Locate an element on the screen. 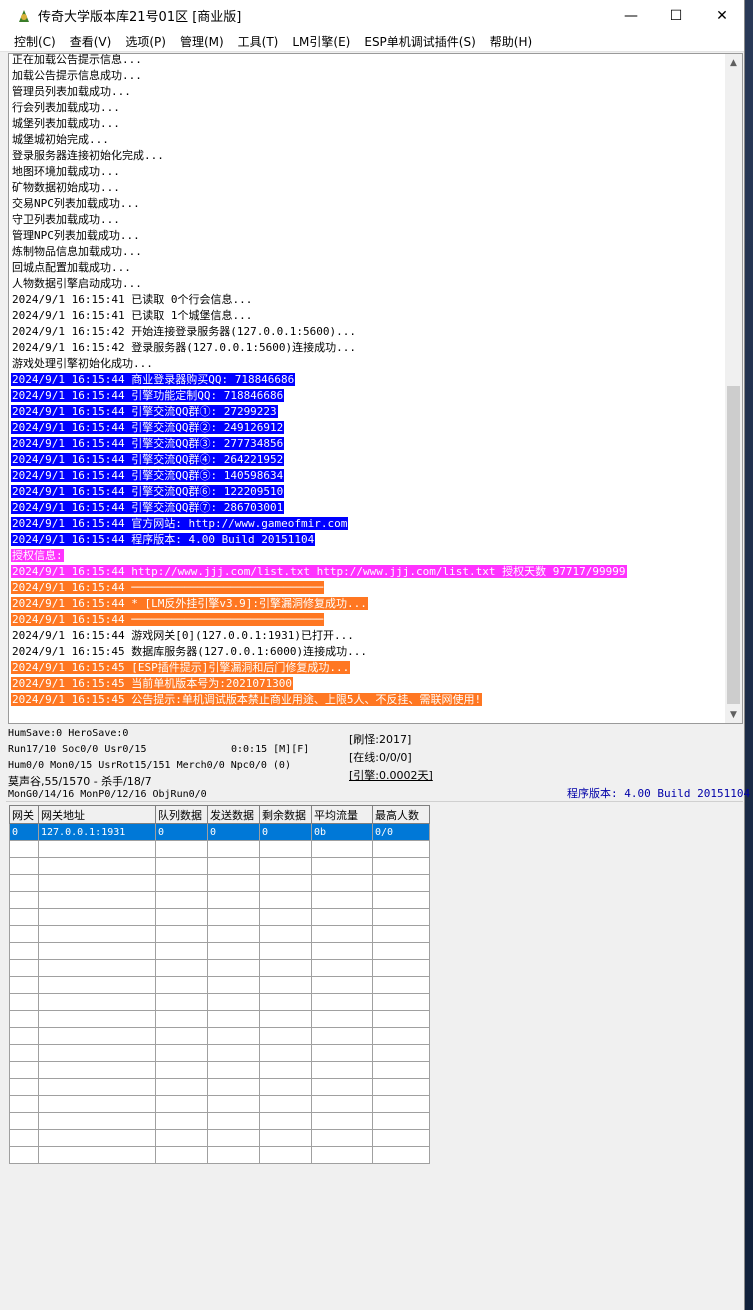 The image size is (753, 1310). scroll-up-arrow-icon: ▲ is located at coordinates (733, 62).